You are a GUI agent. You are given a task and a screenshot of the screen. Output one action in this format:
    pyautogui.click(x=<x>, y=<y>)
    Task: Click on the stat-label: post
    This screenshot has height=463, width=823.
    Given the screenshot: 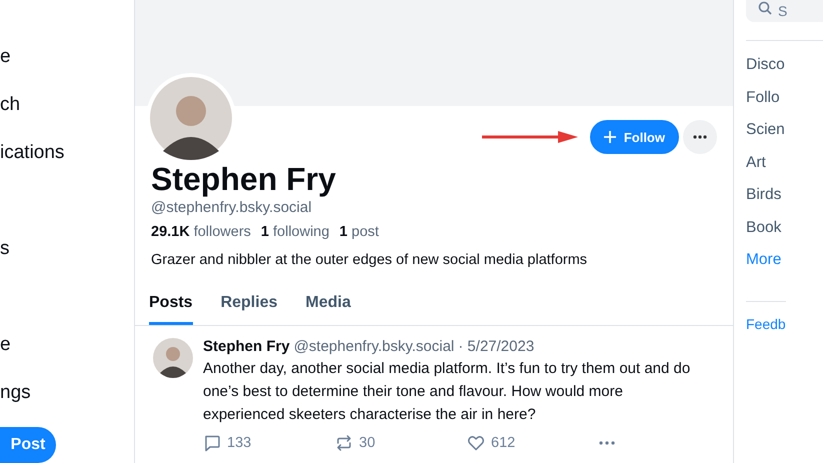 What is the action you would take?
    pyautogui.click(x=365, y=232)
    